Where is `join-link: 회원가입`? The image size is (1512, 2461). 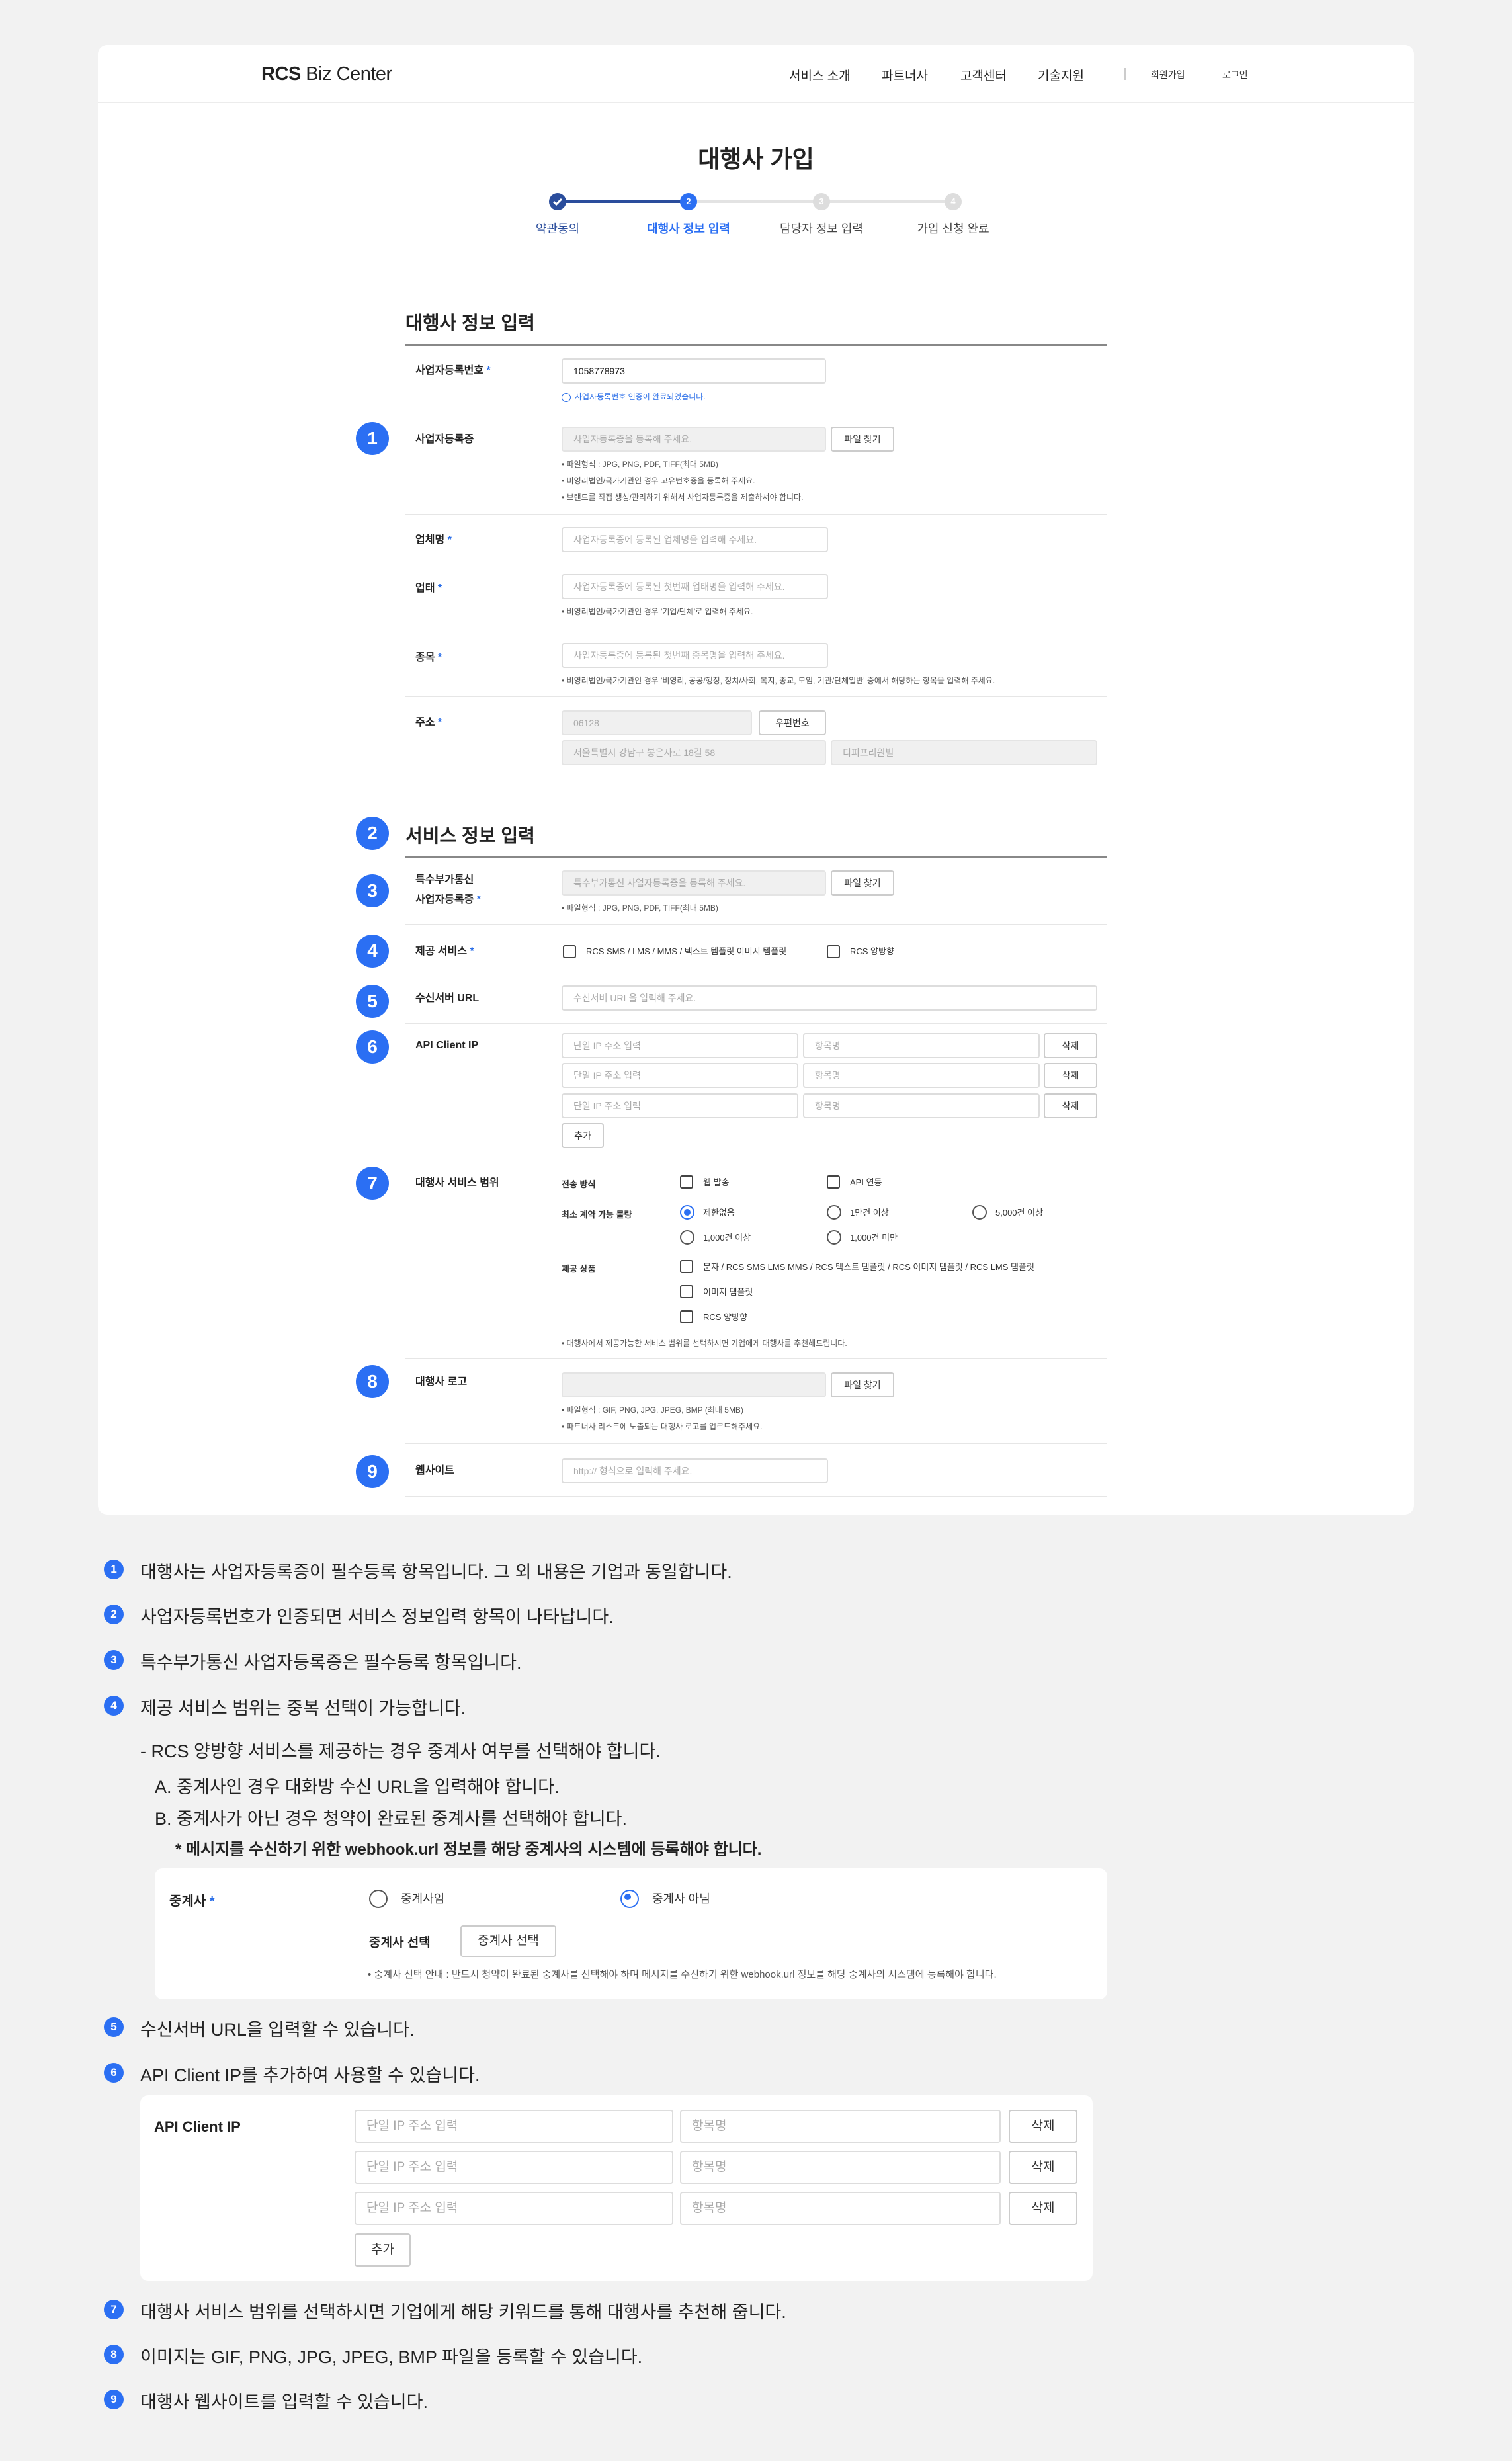
join-link: 회원가입 is located at coordinates (1168, 74).